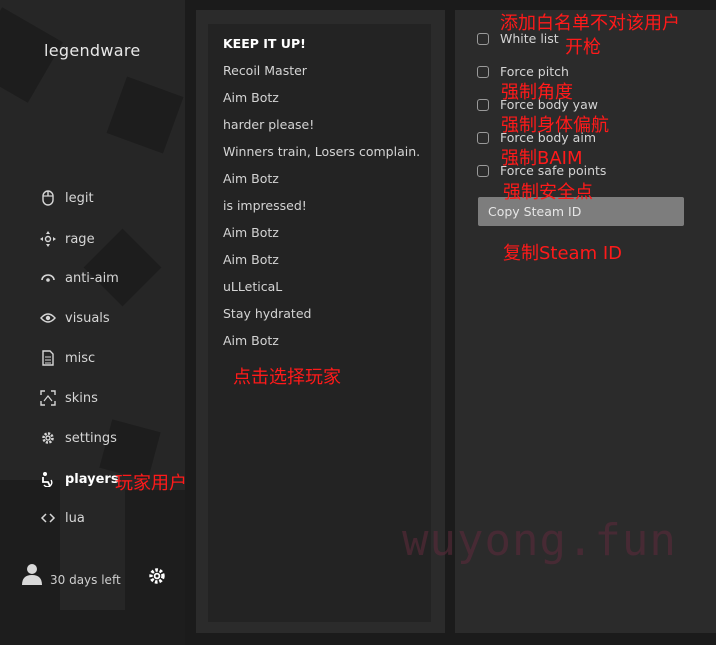  I want to click on player-item: KEEP IT UP!, so click(264, 43).